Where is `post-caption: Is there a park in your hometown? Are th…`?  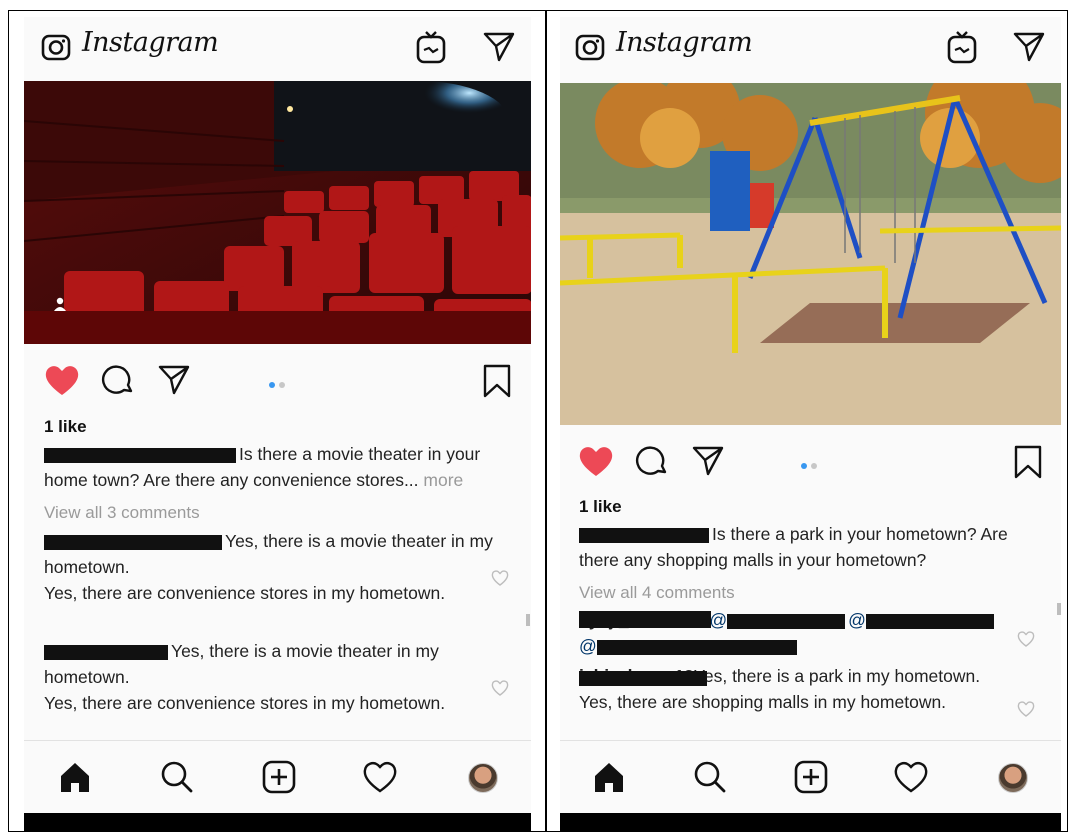
post-caption: Is there a park in your hometown? Are th… is located at coordinates (810, 547).